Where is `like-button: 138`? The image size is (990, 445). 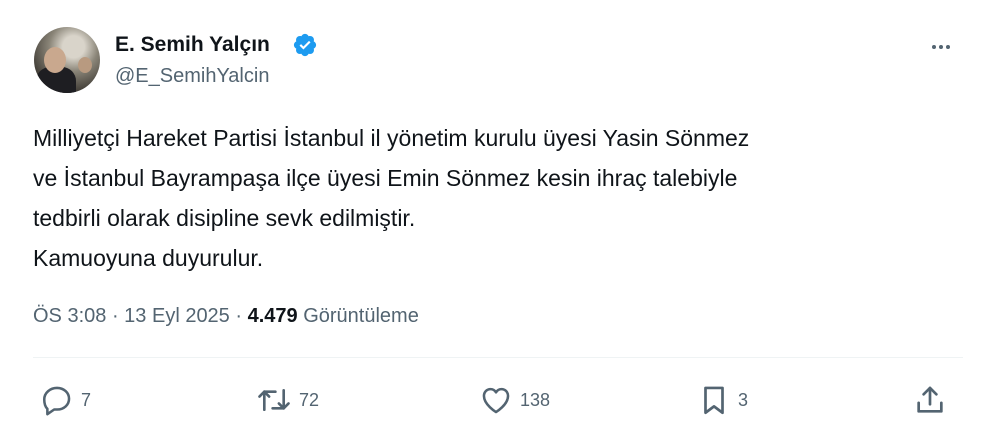 like-button: 138 is located at coordinates (514, 400).